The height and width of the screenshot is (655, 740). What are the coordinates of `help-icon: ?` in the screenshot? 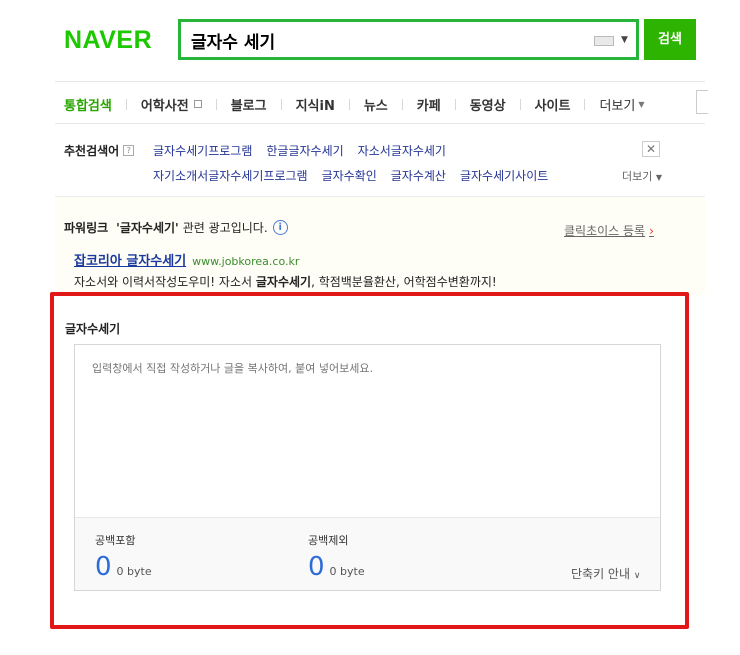 It's located at (129, 150).